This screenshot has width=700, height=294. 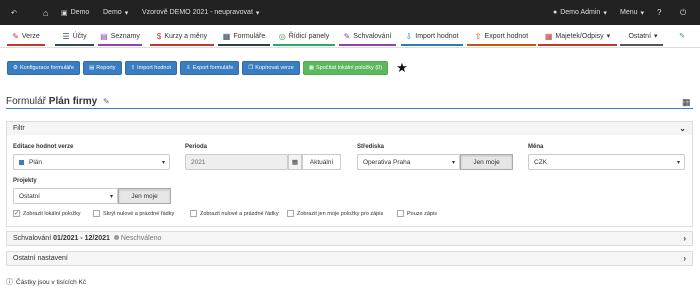 What do you see at coordinates (236, 162) in the screenshot?
I see `period-input: 2021` at bounding box center [236, 162].